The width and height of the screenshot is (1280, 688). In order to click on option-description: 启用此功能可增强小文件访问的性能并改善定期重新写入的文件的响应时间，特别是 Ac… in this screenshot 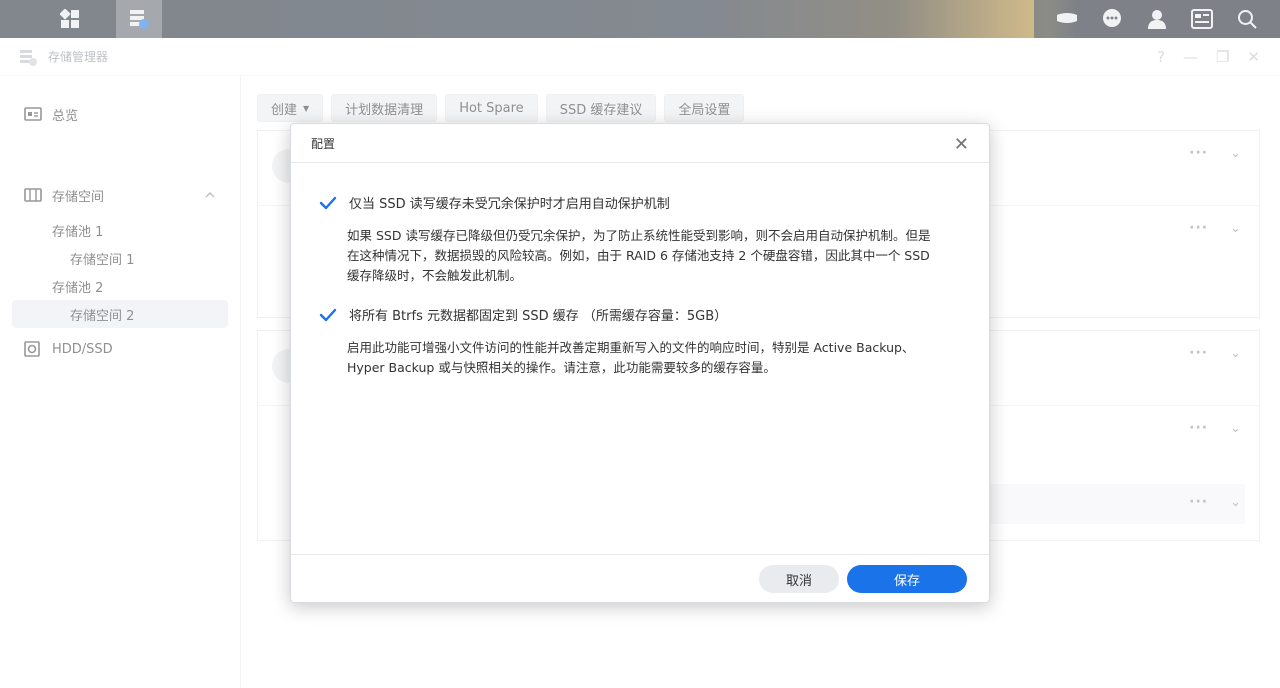, I will do `click(657, 358)`.